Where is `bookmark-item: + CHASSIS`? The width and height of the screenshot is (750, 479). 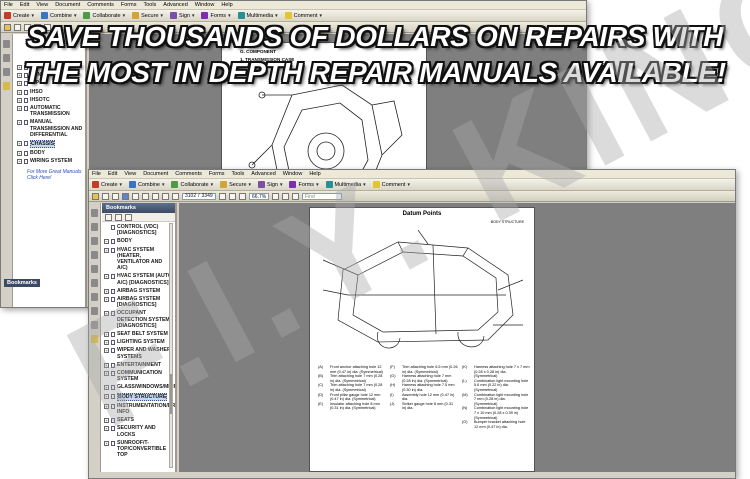
bookmark-item: + CHASSIS is located at coordinates (50, 144).